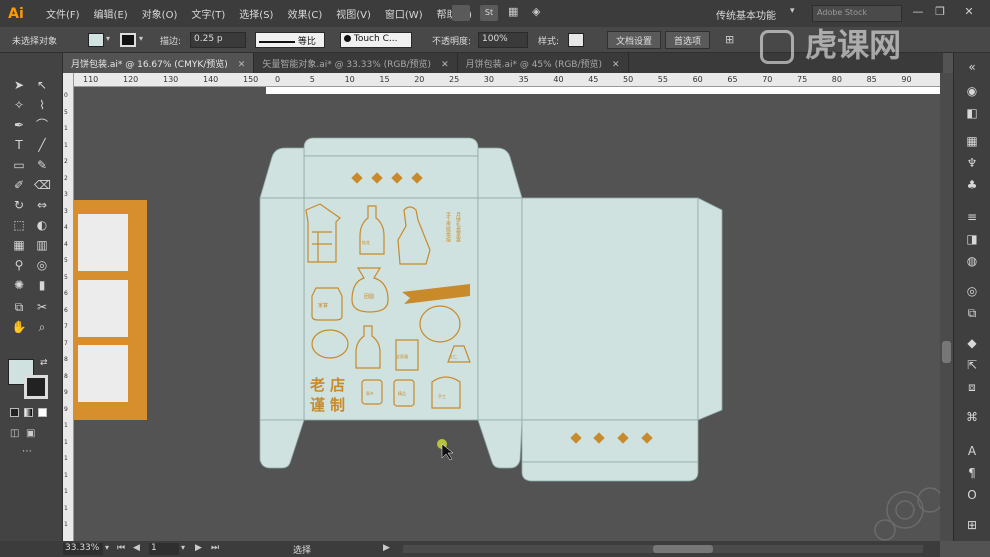  Describe the element at coordinates (160, 13) in the screenshot. I see `menu-object: 对象(O)` at that location.